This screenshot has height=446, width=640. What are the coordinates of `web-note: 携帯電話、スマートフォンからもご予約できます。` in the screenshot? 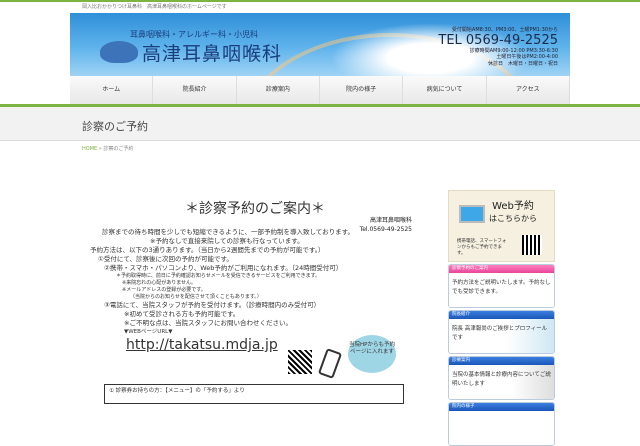 It's located at (482, 247).